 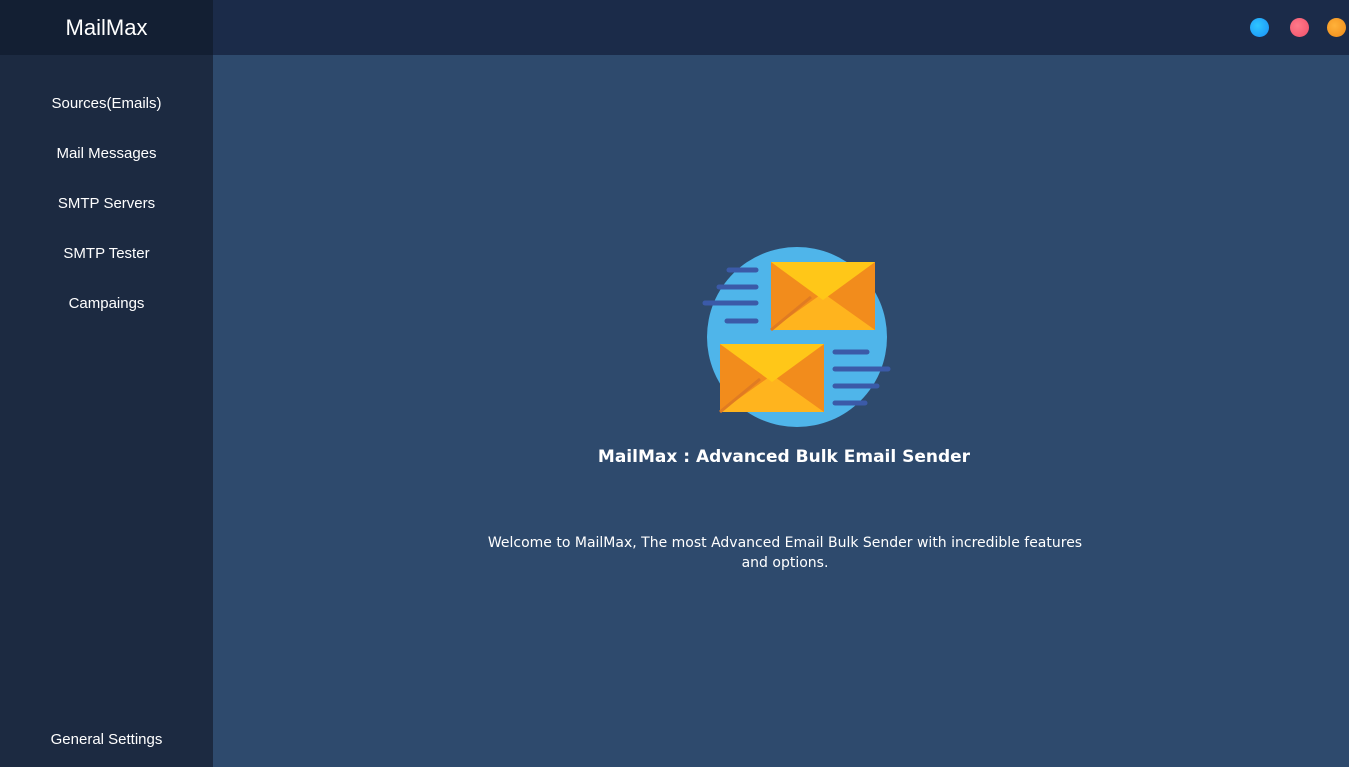 I want to click on sidebar-item-sources: Sources(Emails), so click(x=106, y=104).